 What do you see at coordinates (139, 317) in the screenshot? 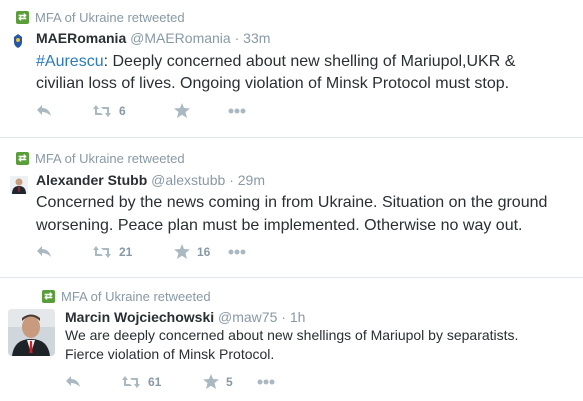
I see `user-name: Marcin Wojciechowski` at bounding box center [139, 317].